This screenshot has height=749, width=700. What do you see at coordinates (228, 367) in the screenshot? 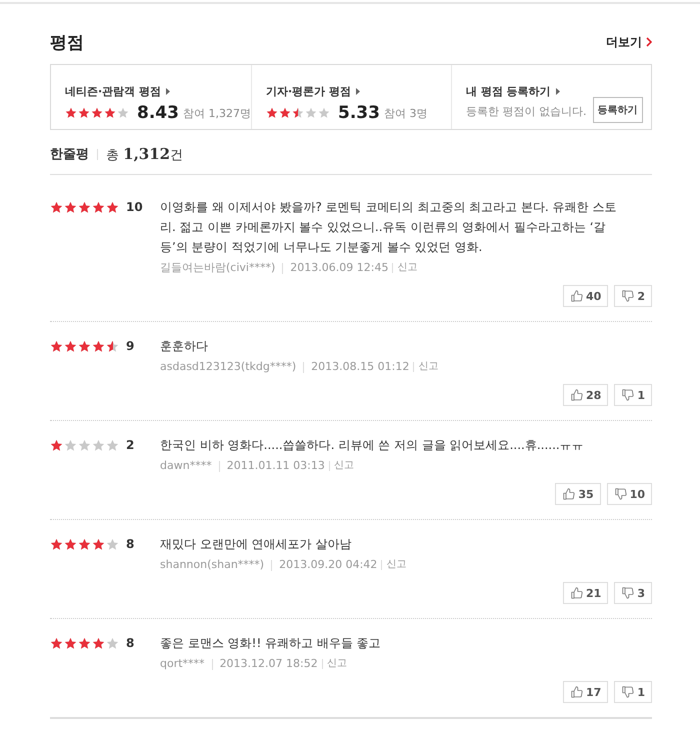
I see `author-name: asdasd123123(tkdg****)` at bounding box center [228, 367].